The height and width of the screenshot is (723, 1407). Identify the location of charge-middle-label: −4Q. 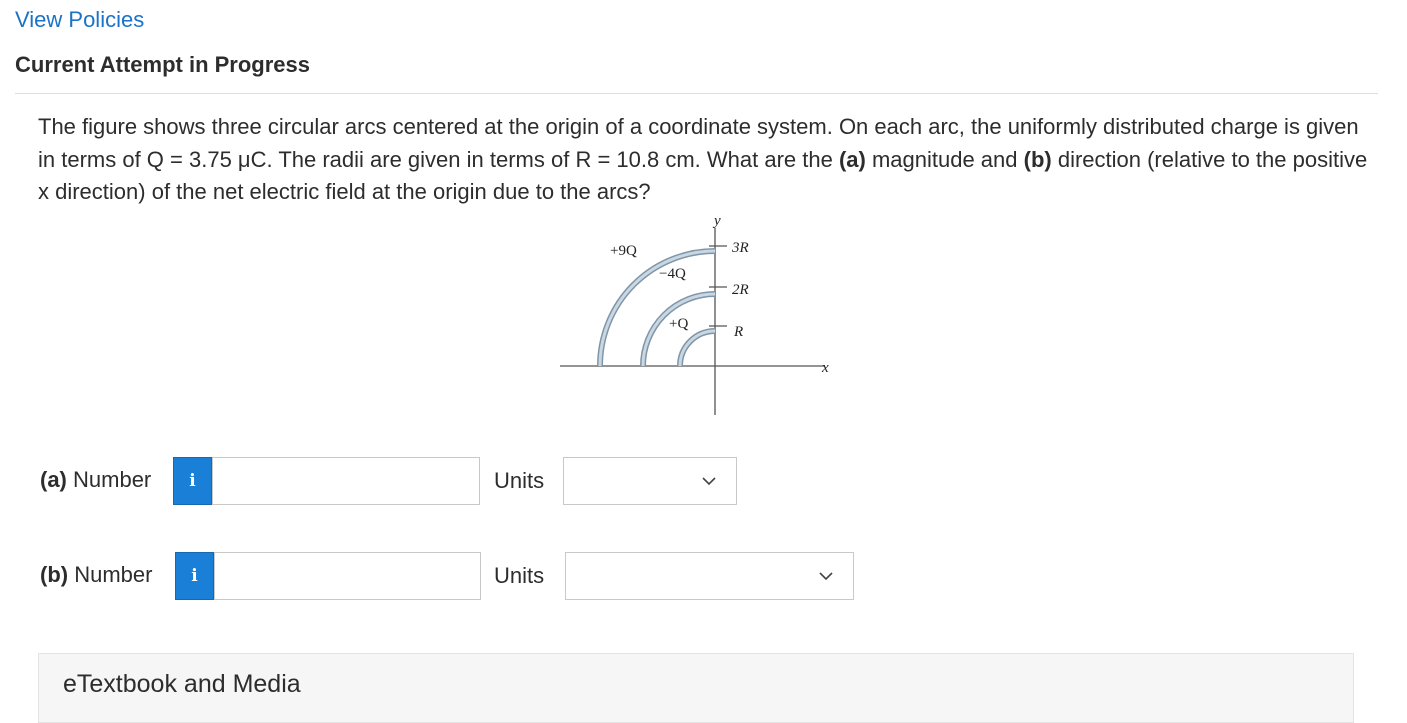
(672, 274).